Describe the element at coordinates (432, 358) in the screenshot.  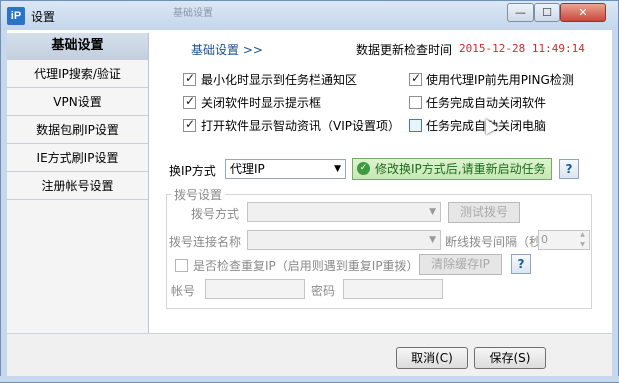
I see `cancel-button: 取消(C)` at that location.